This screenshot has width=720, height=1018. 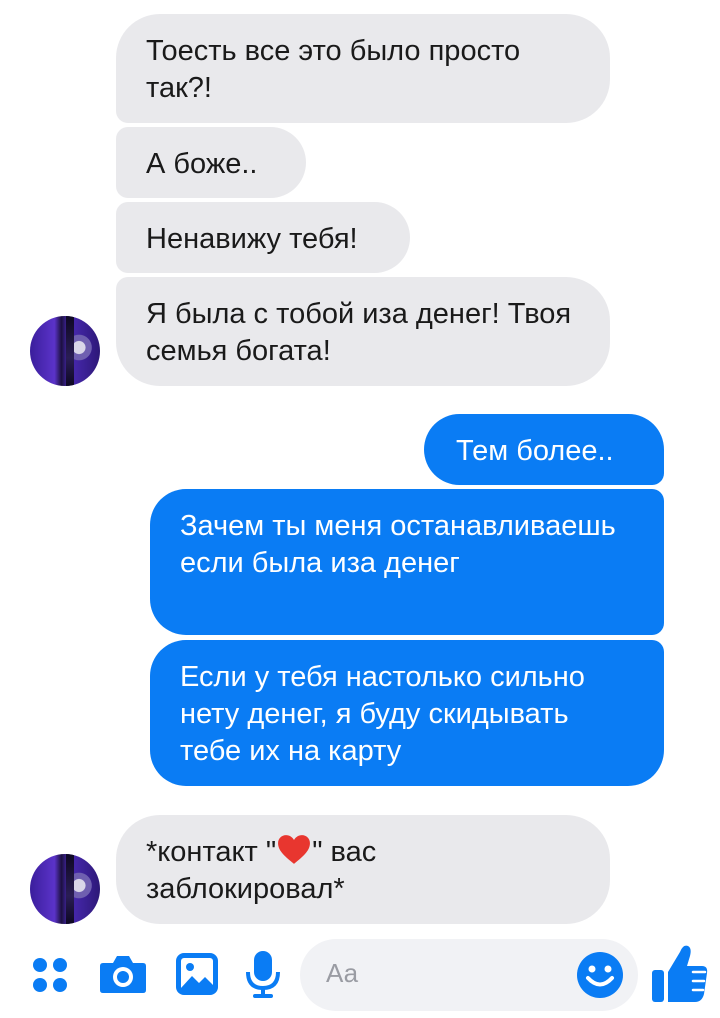 I want to click on message-incoming: Ненавижу тебя!, so click(x=263, y=237).